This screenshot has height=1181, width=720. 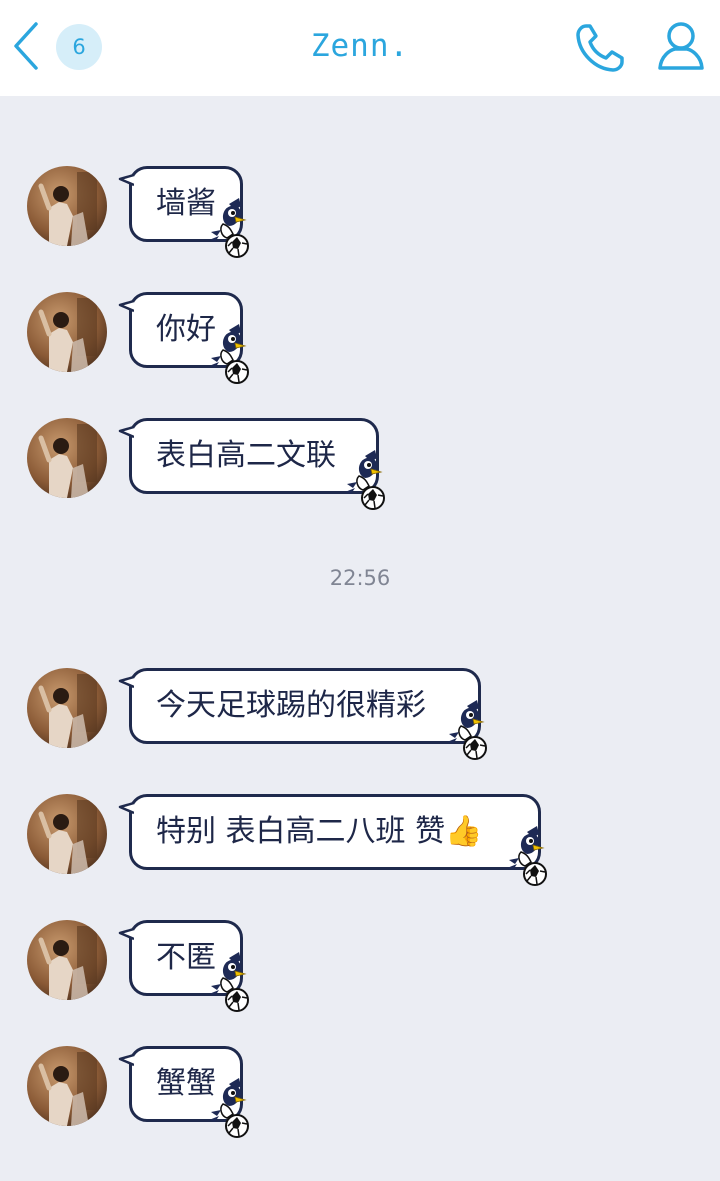 What do you see at coordinates (360, 48) in the screenshot?
I see `chat-header: 6 Zenn.` at bounding box center [360, 48].